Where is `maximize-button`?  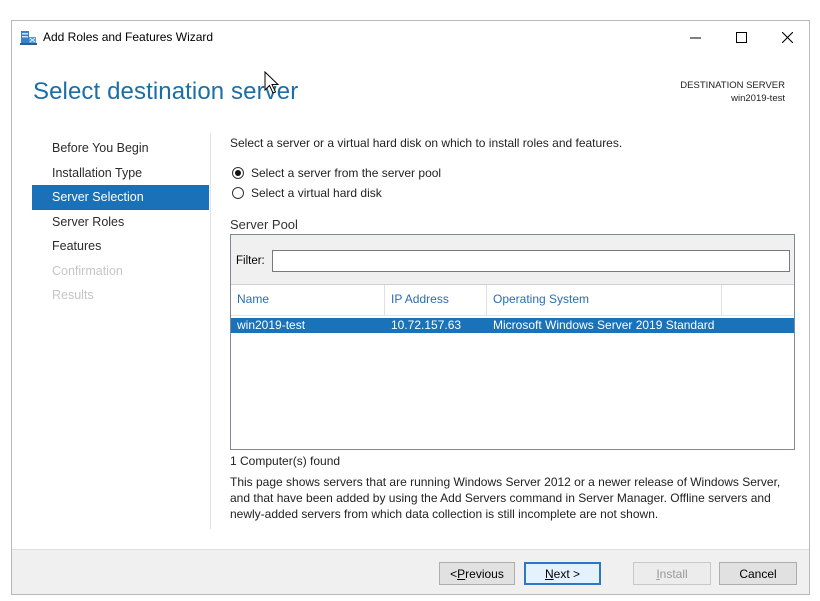
maximize-button is located at coordinates (741, 37).